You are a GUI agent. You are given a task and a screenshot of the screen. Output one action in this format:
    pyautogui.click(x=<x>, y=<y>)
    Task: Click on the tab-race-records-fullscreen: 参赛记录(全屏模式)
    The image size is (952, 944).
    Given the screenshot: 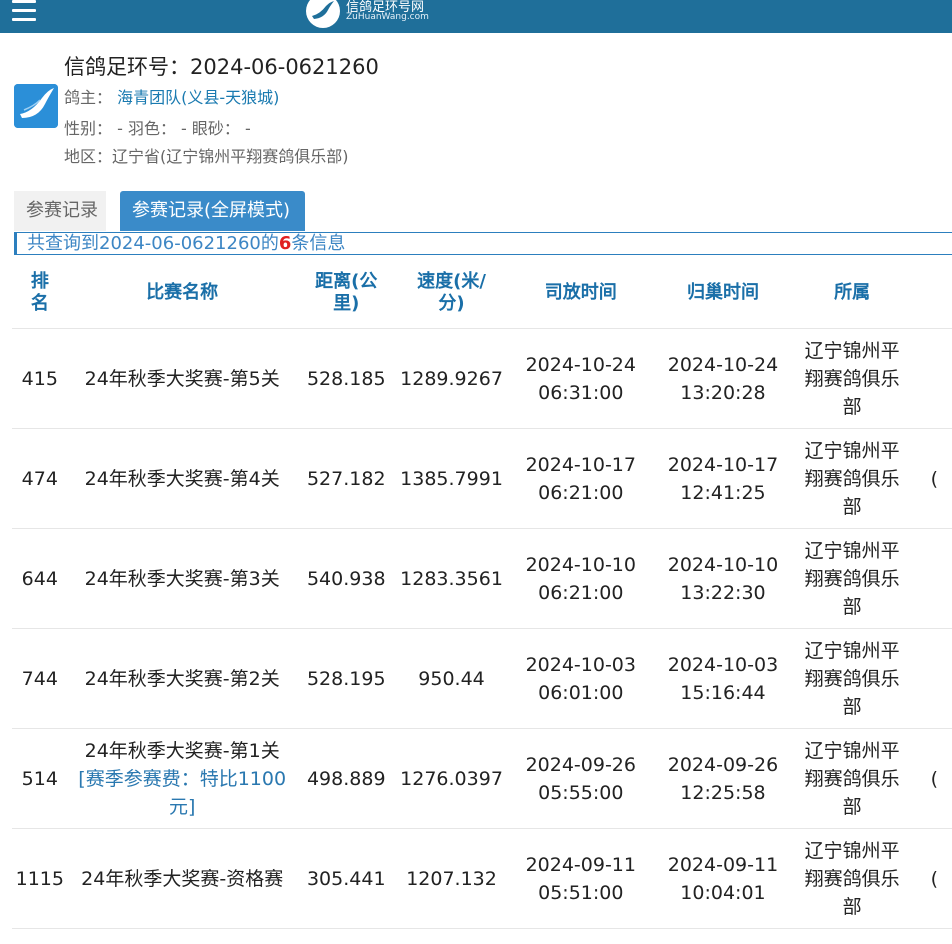 What is the action you would take?
    pyautogui.click(x=212, y=211)
    